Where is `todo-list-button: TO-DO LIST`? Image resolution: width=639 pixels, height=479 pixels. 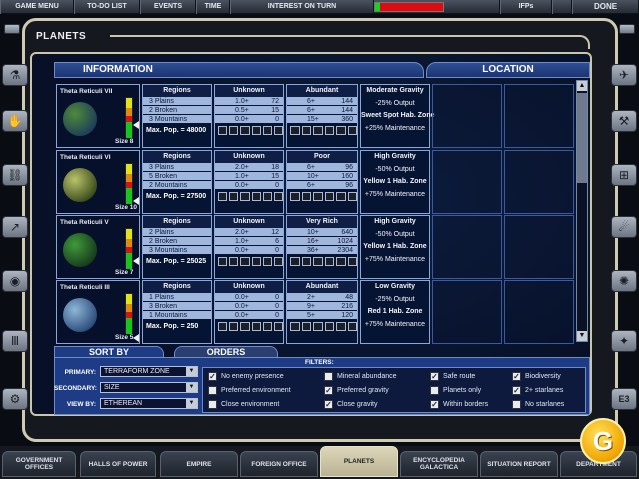 todo-list-button: TO-DO LIST is located at coordinates (107, 7).